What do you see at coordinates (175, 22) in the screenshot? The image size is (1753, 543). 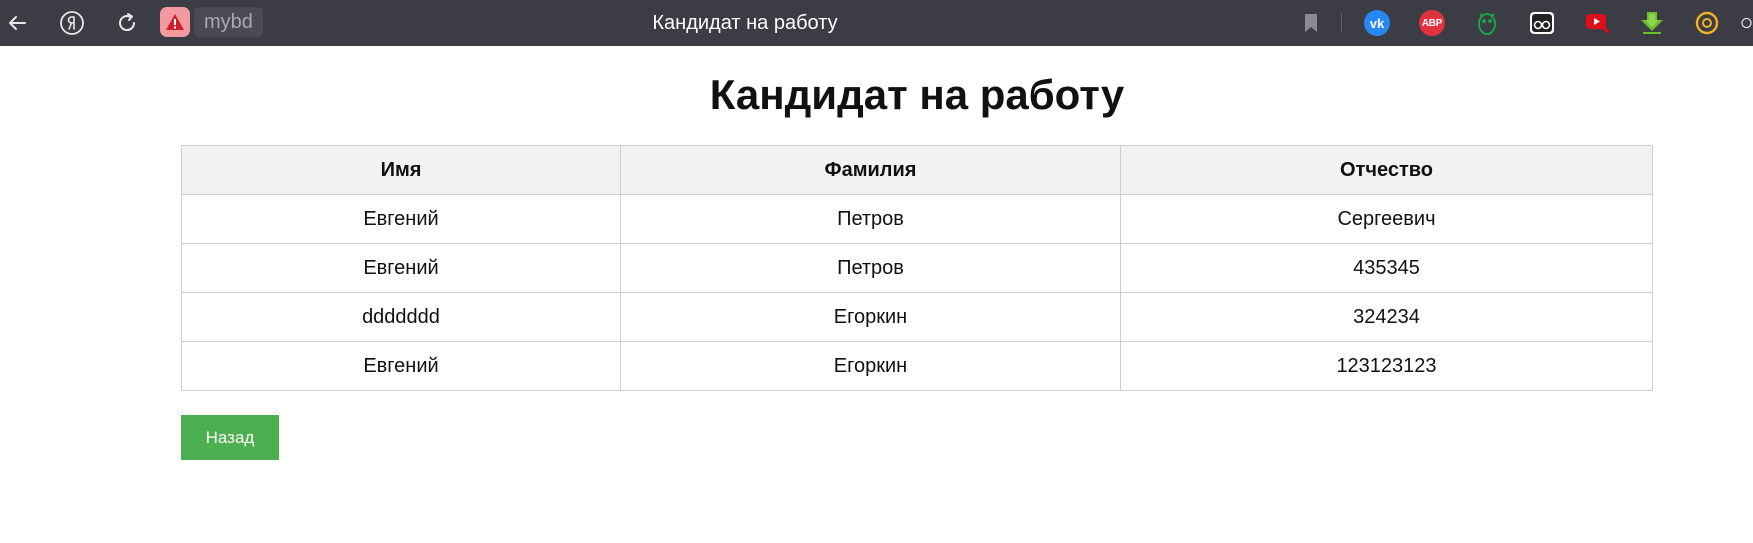 I see `warning-icon` at bounding box center [175, 22].